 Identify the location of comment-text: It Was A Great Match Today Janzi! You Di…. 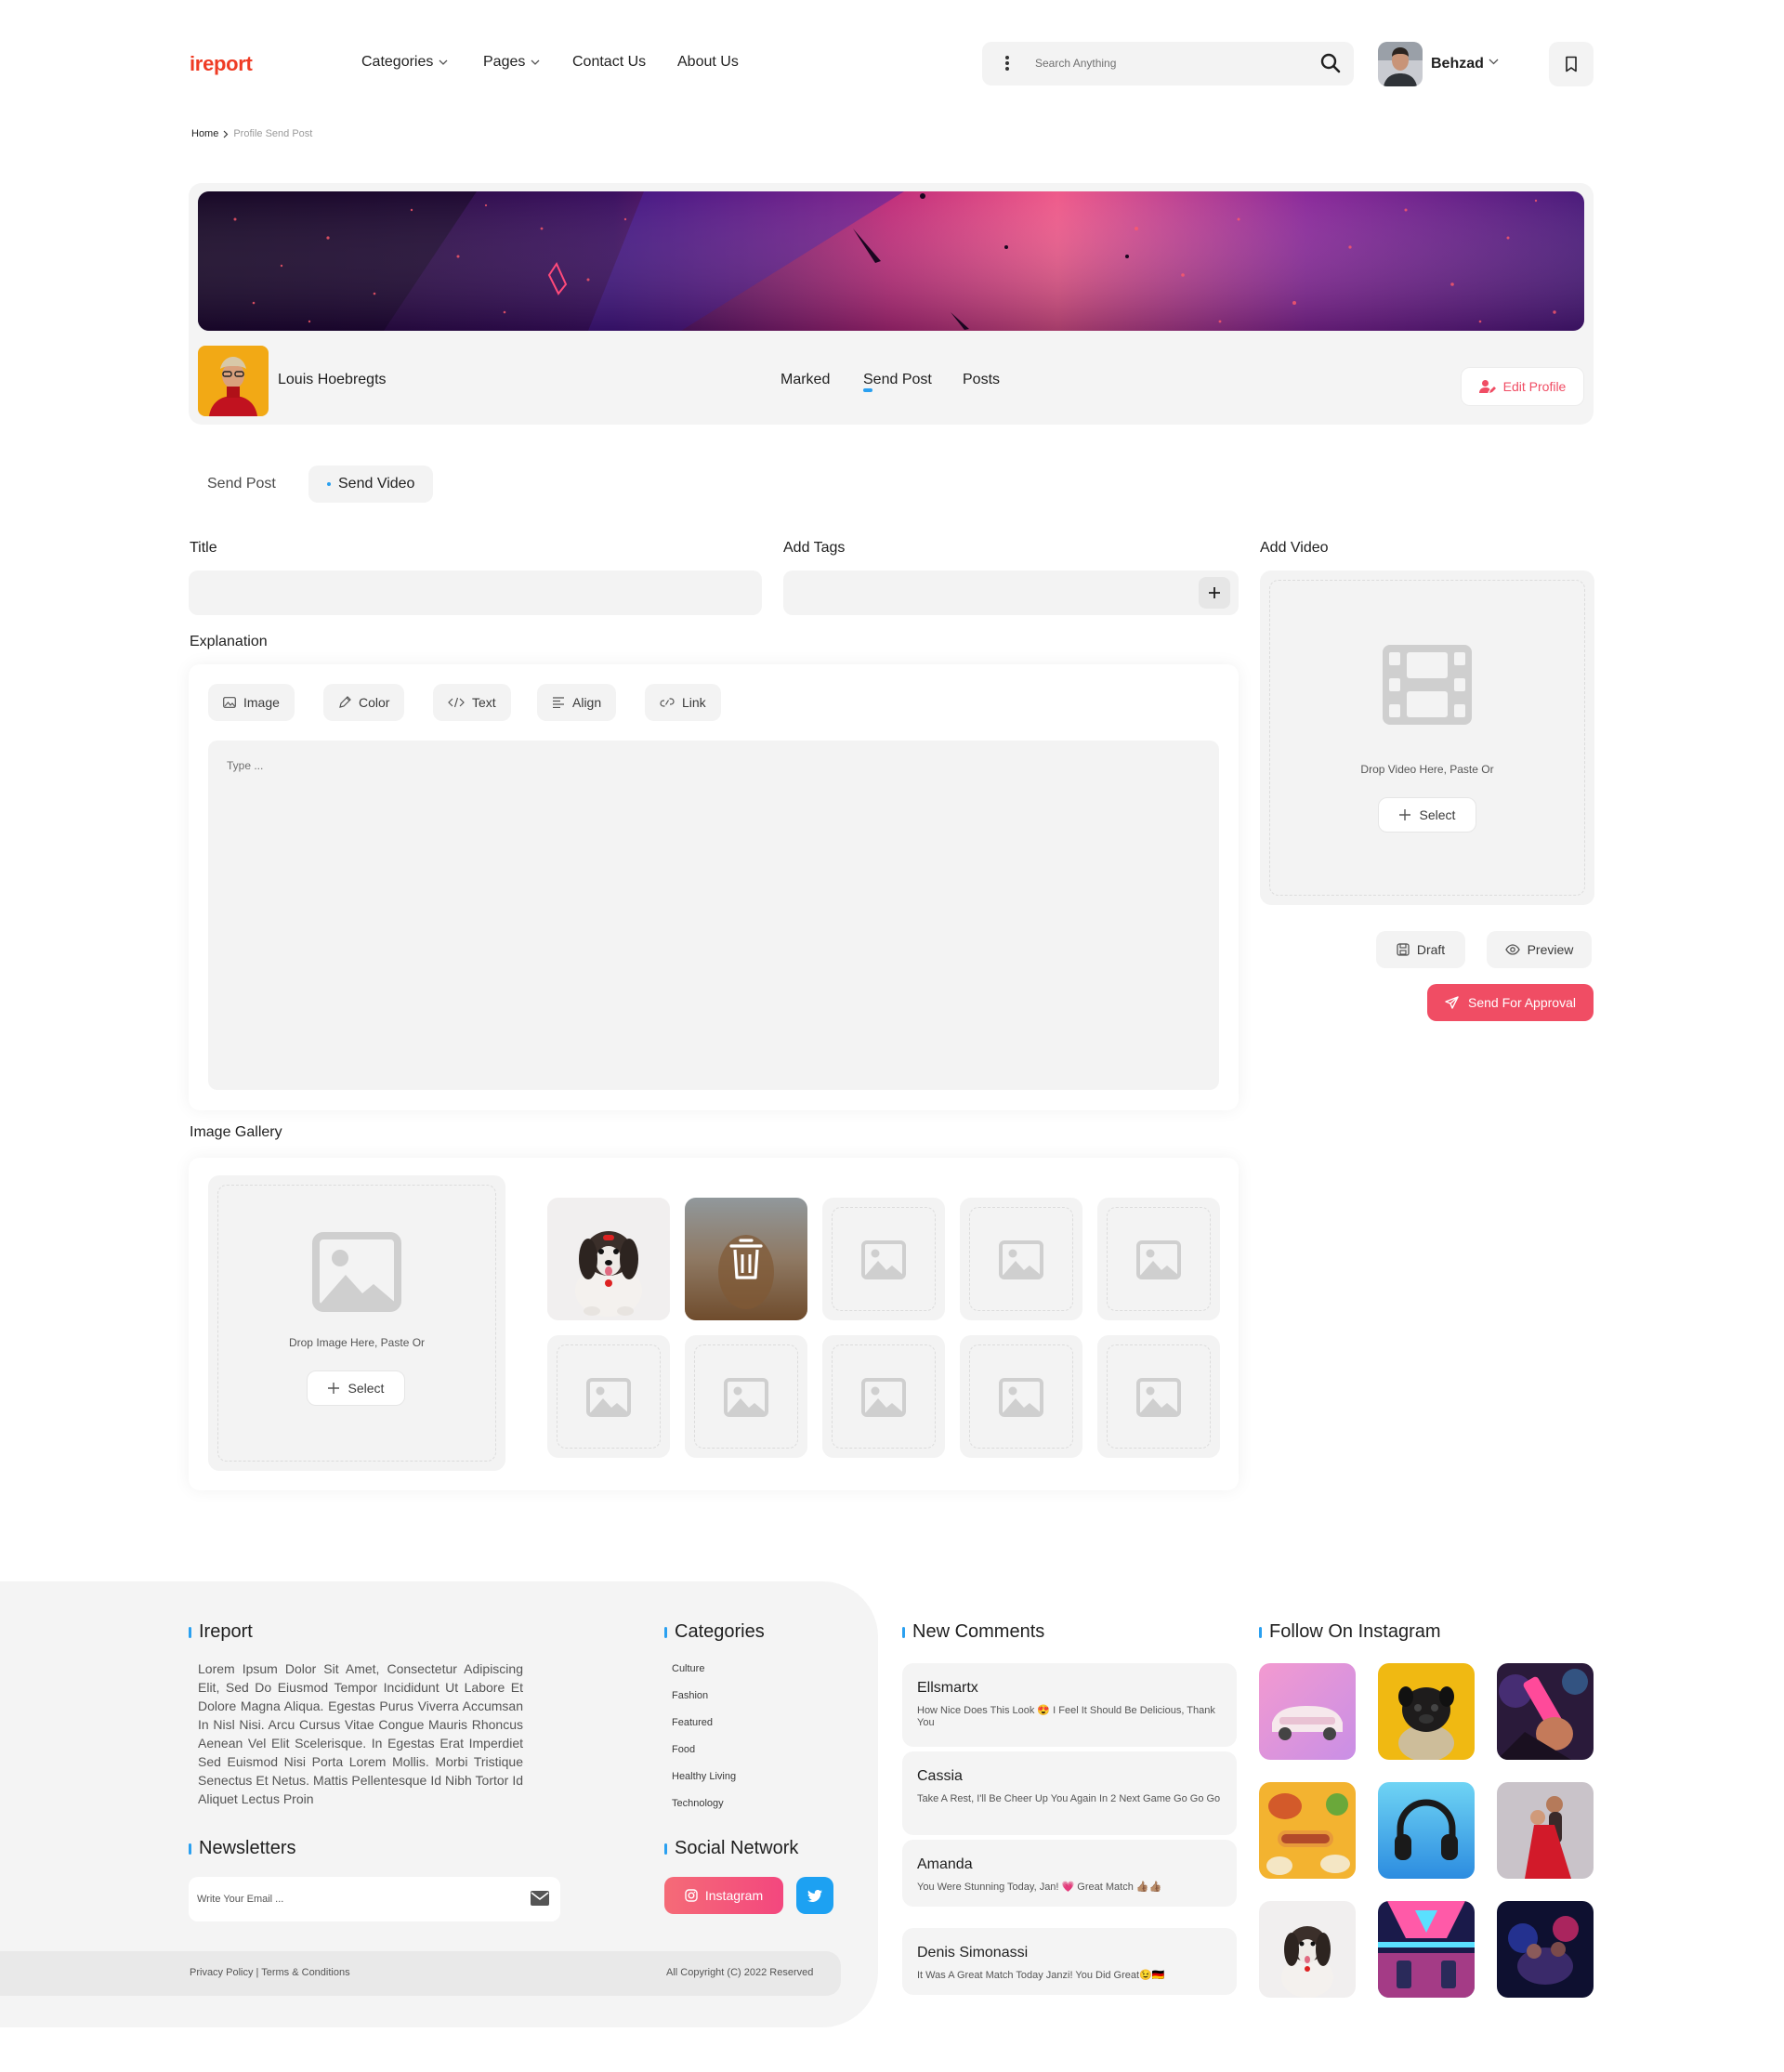
(1041, 1975).